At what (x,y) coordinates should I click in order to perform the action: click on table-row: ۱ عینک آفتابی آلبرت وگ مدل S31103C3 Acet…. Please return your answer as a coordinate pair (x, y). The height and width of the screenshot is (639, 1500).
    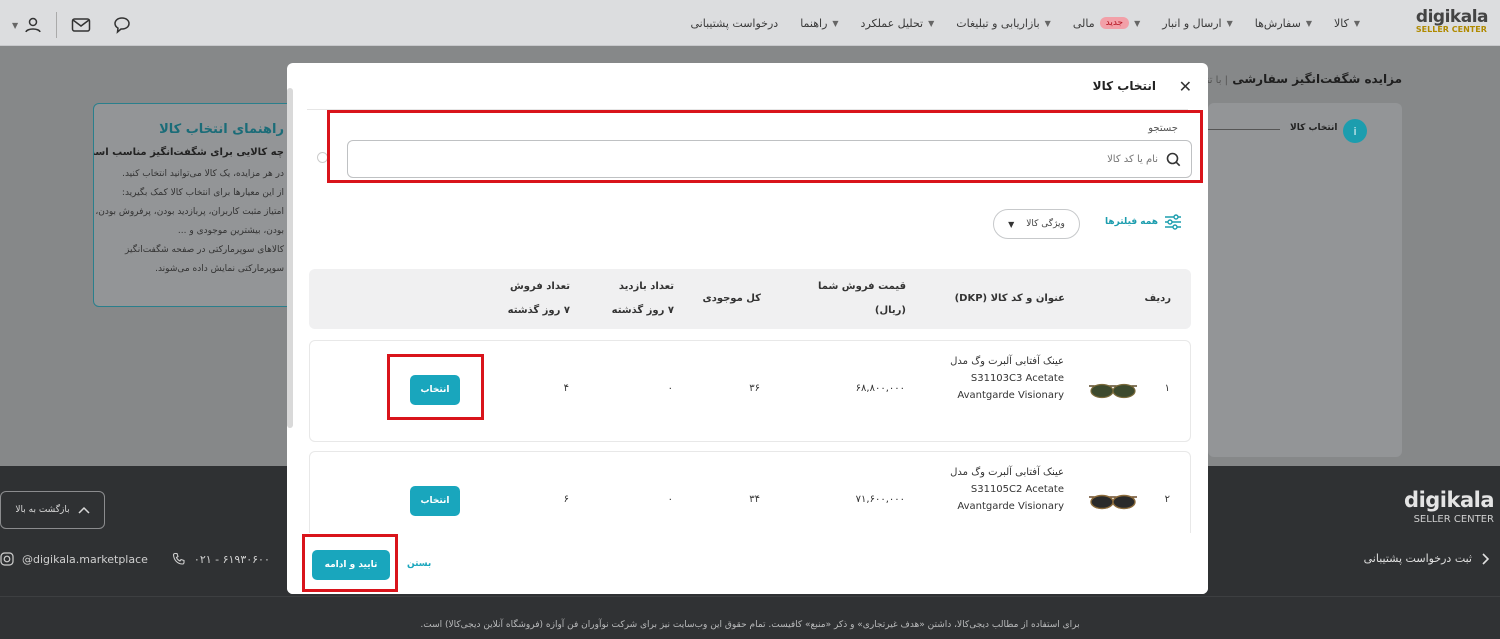
    Looking at the image, I should click on (750, 391).